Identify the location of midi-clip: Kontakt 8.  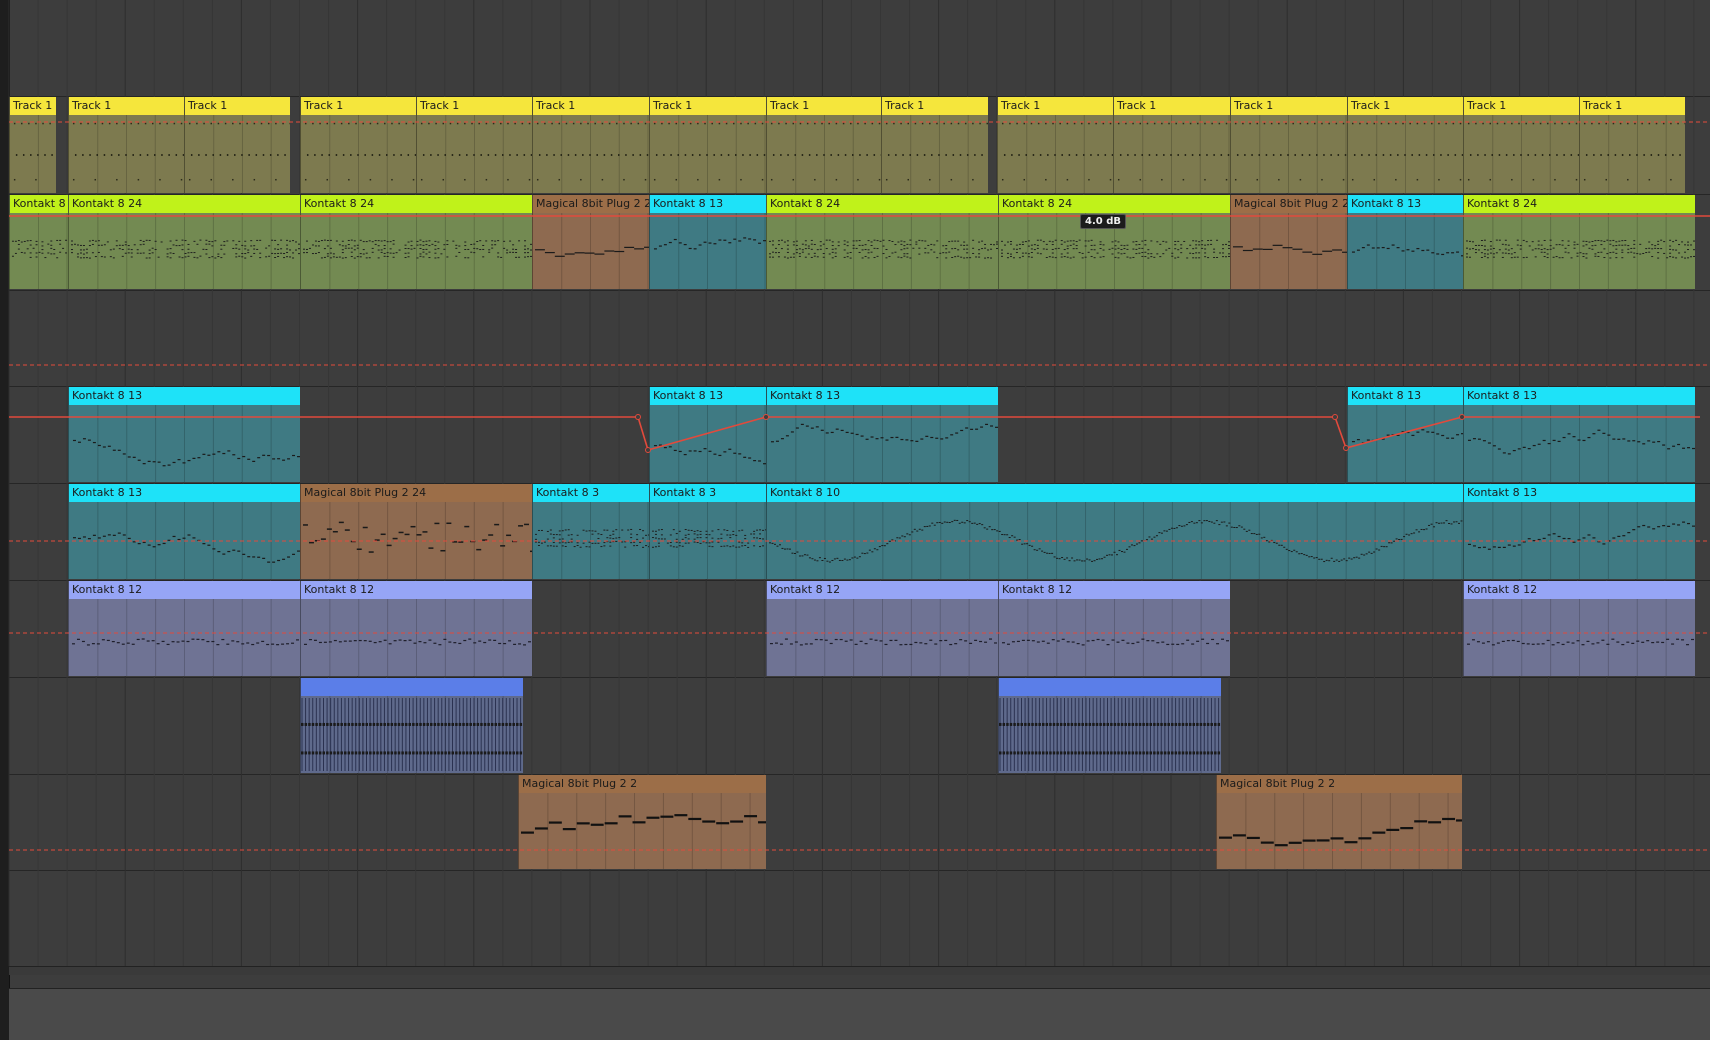
(38, 242).